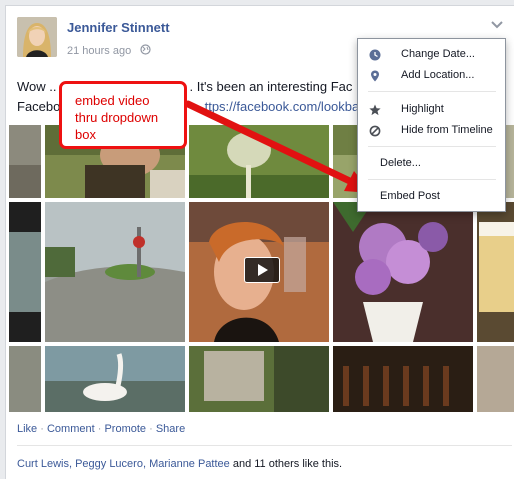 This screenshot has width=514, height=479. What do you see at coordinates (262, 270) in the screenshot?
I see `video-play-button` at bounding box center [262, 270].